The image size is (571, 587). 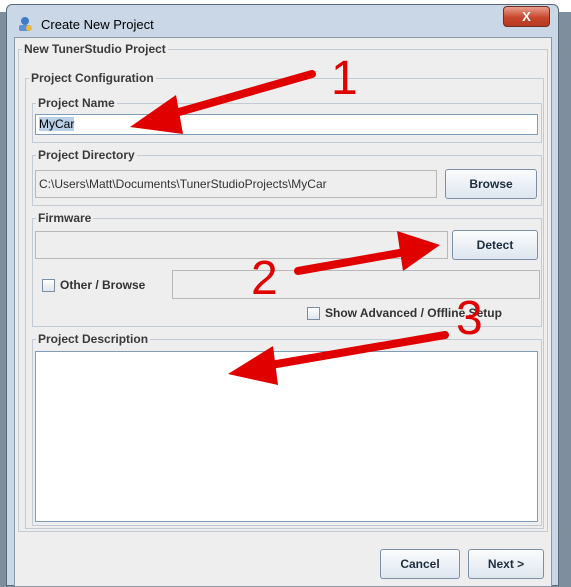 I want to click on cancel-button: Cancel, so click(x=420, y=564).